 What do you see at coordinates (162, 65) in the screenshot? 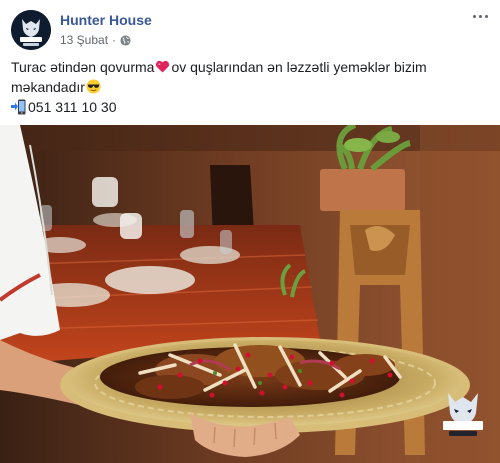
I see `heart-icon` at bounding box center [162, 65].